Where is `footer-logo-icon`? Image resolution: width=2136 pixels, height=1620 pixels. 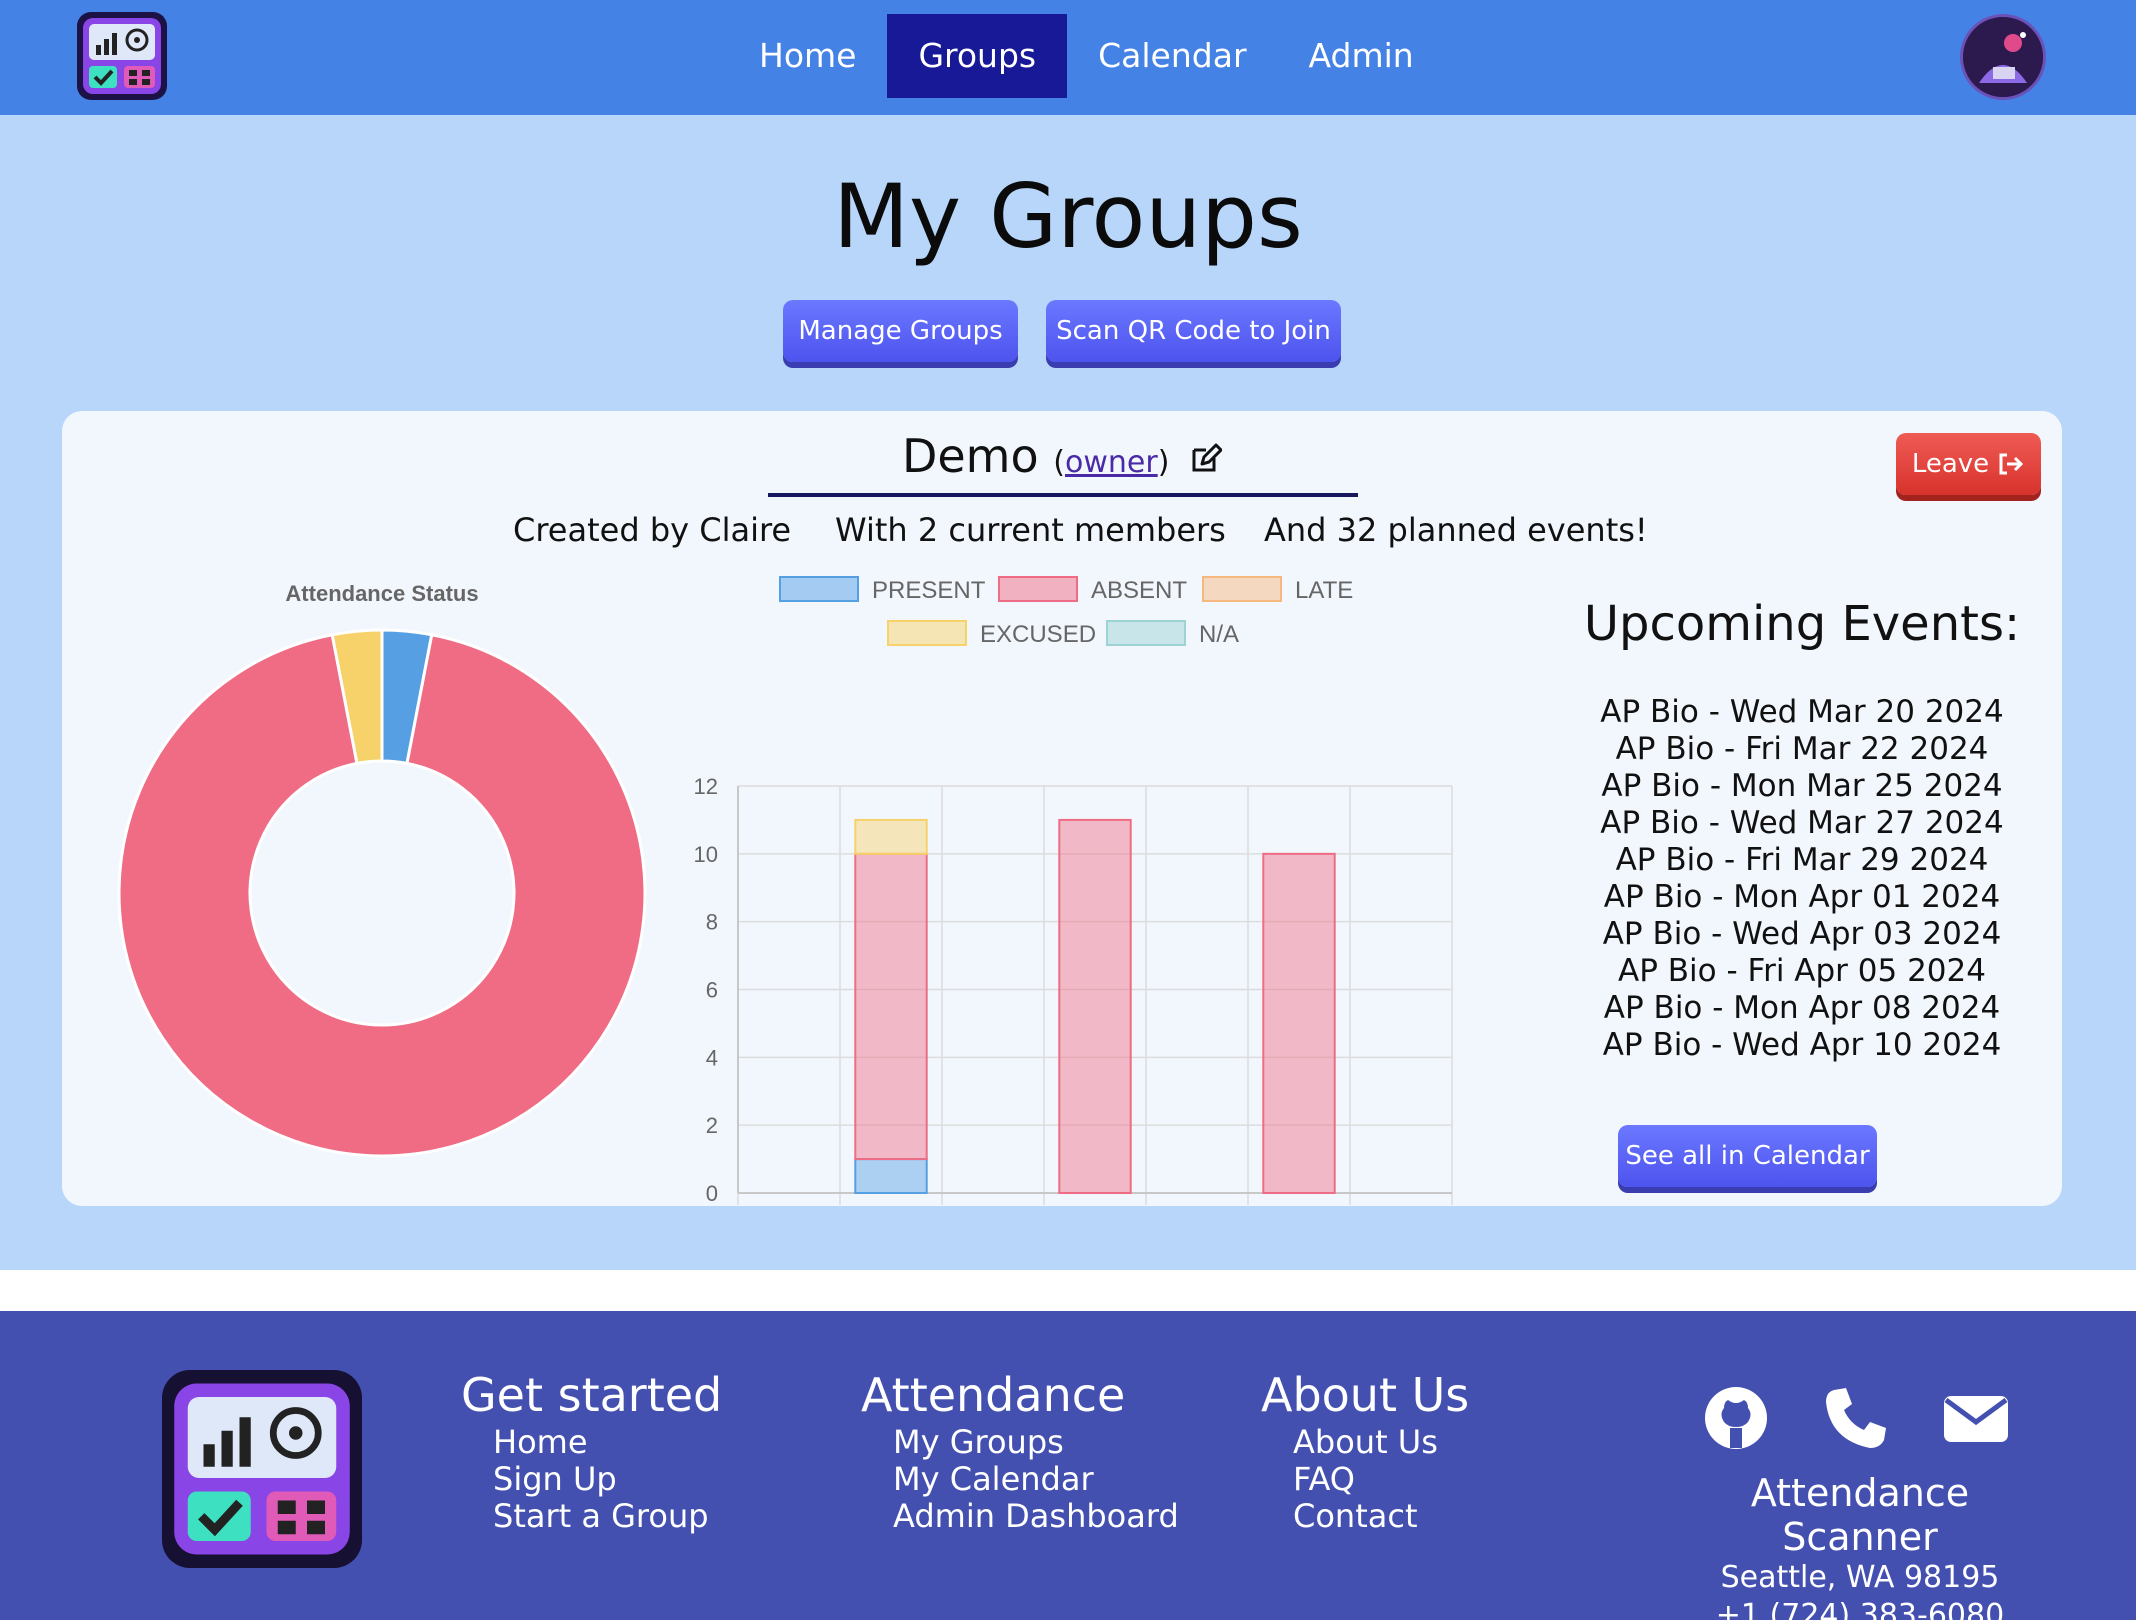
footer-logo-icon is located at coordinates (262, 1469).